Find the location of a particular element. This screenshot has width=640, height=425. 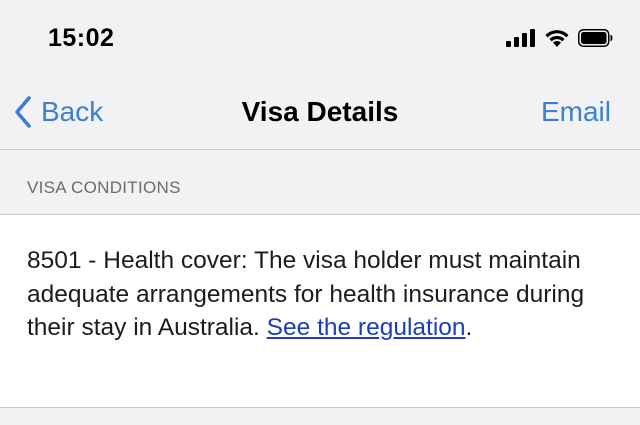

chevron-left-icon is located at coordinates (23, 112).